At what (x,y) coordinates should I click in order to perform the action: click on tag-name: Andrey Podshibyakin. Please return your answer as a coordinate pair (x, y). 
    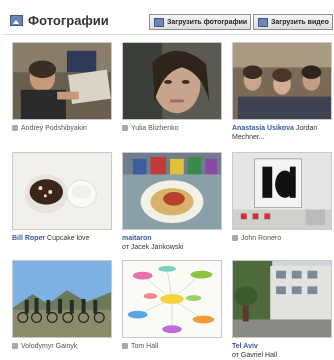
    Looking at the image, I should click on (54, 128).